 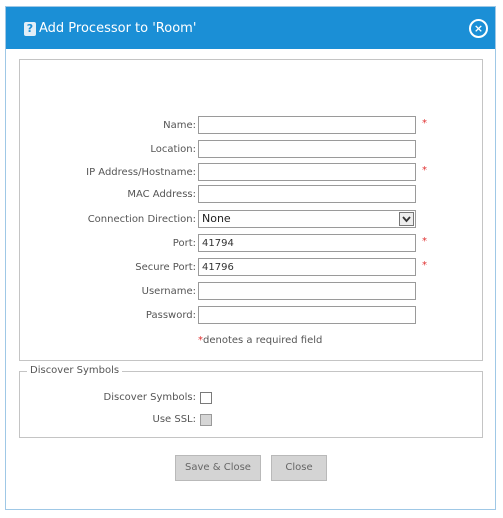 I want to click on connection-direction-select: None, so click(x=307, y=219).